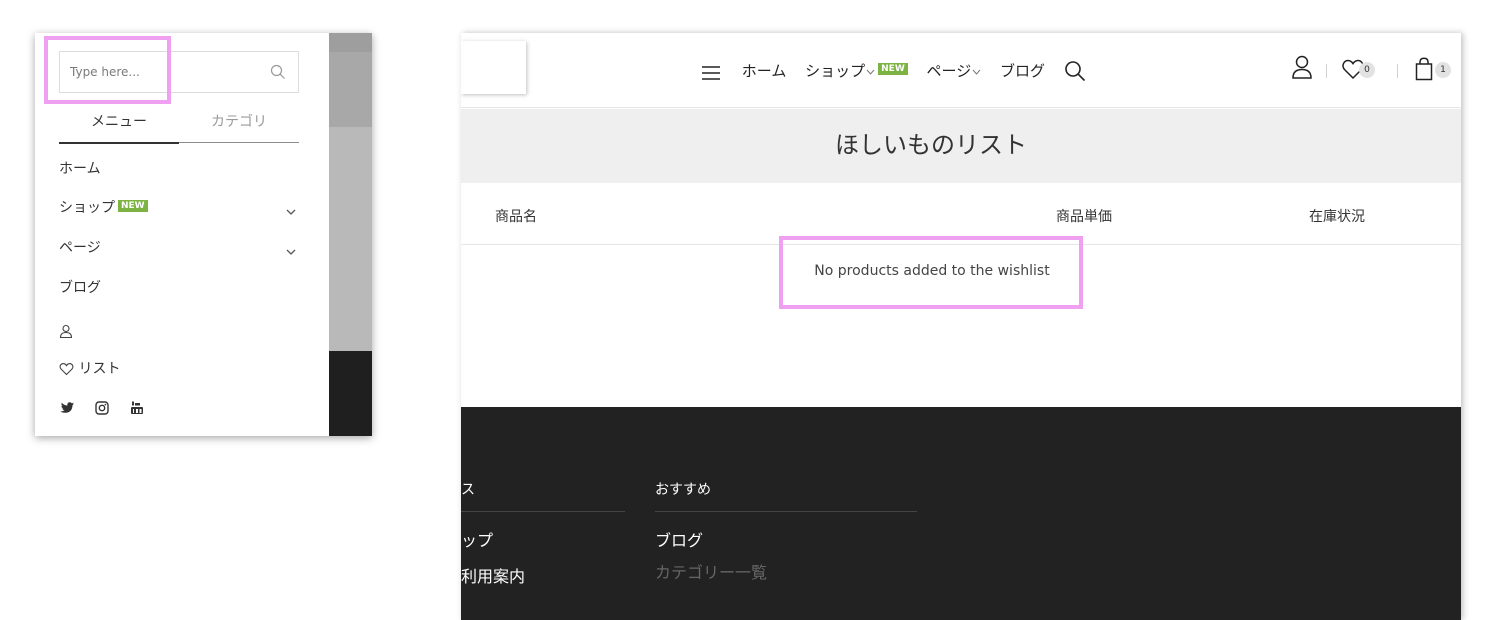 The width and height of the screenshot is (1501, 620). Describe the element at coordinates (764, 71) in the screenshot. I see `nav-item-home: ホーム` at that location.